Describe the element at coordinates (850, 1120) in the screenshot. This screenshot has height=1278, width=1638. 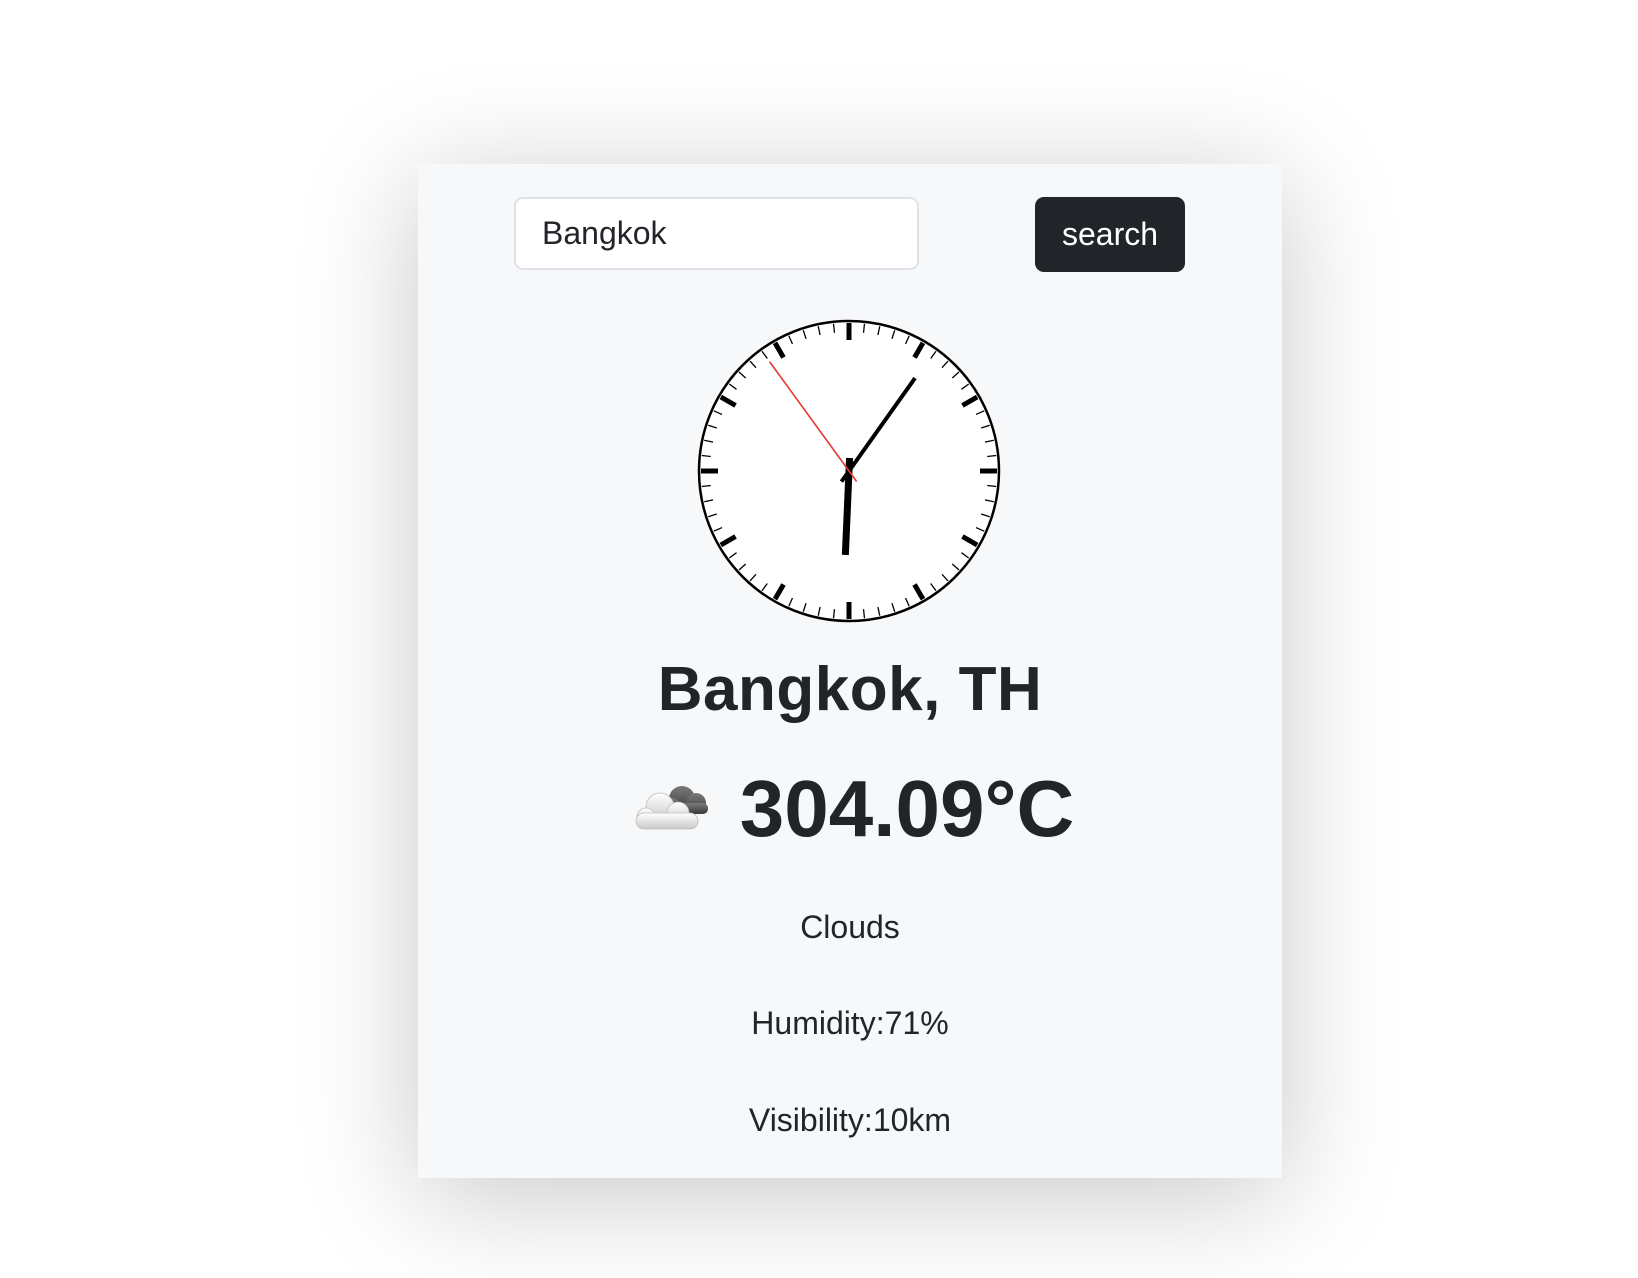
I see `visibility-value: Visibility:10km` at that location.